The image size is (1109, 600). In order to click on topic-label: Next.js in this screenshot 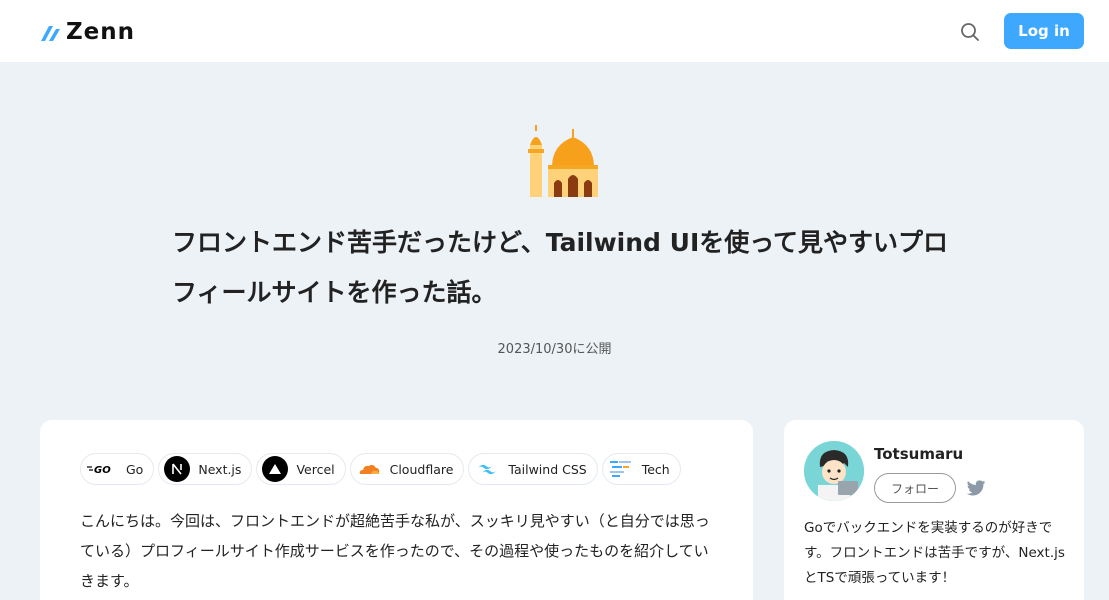, I will do `click(220, 469)`.